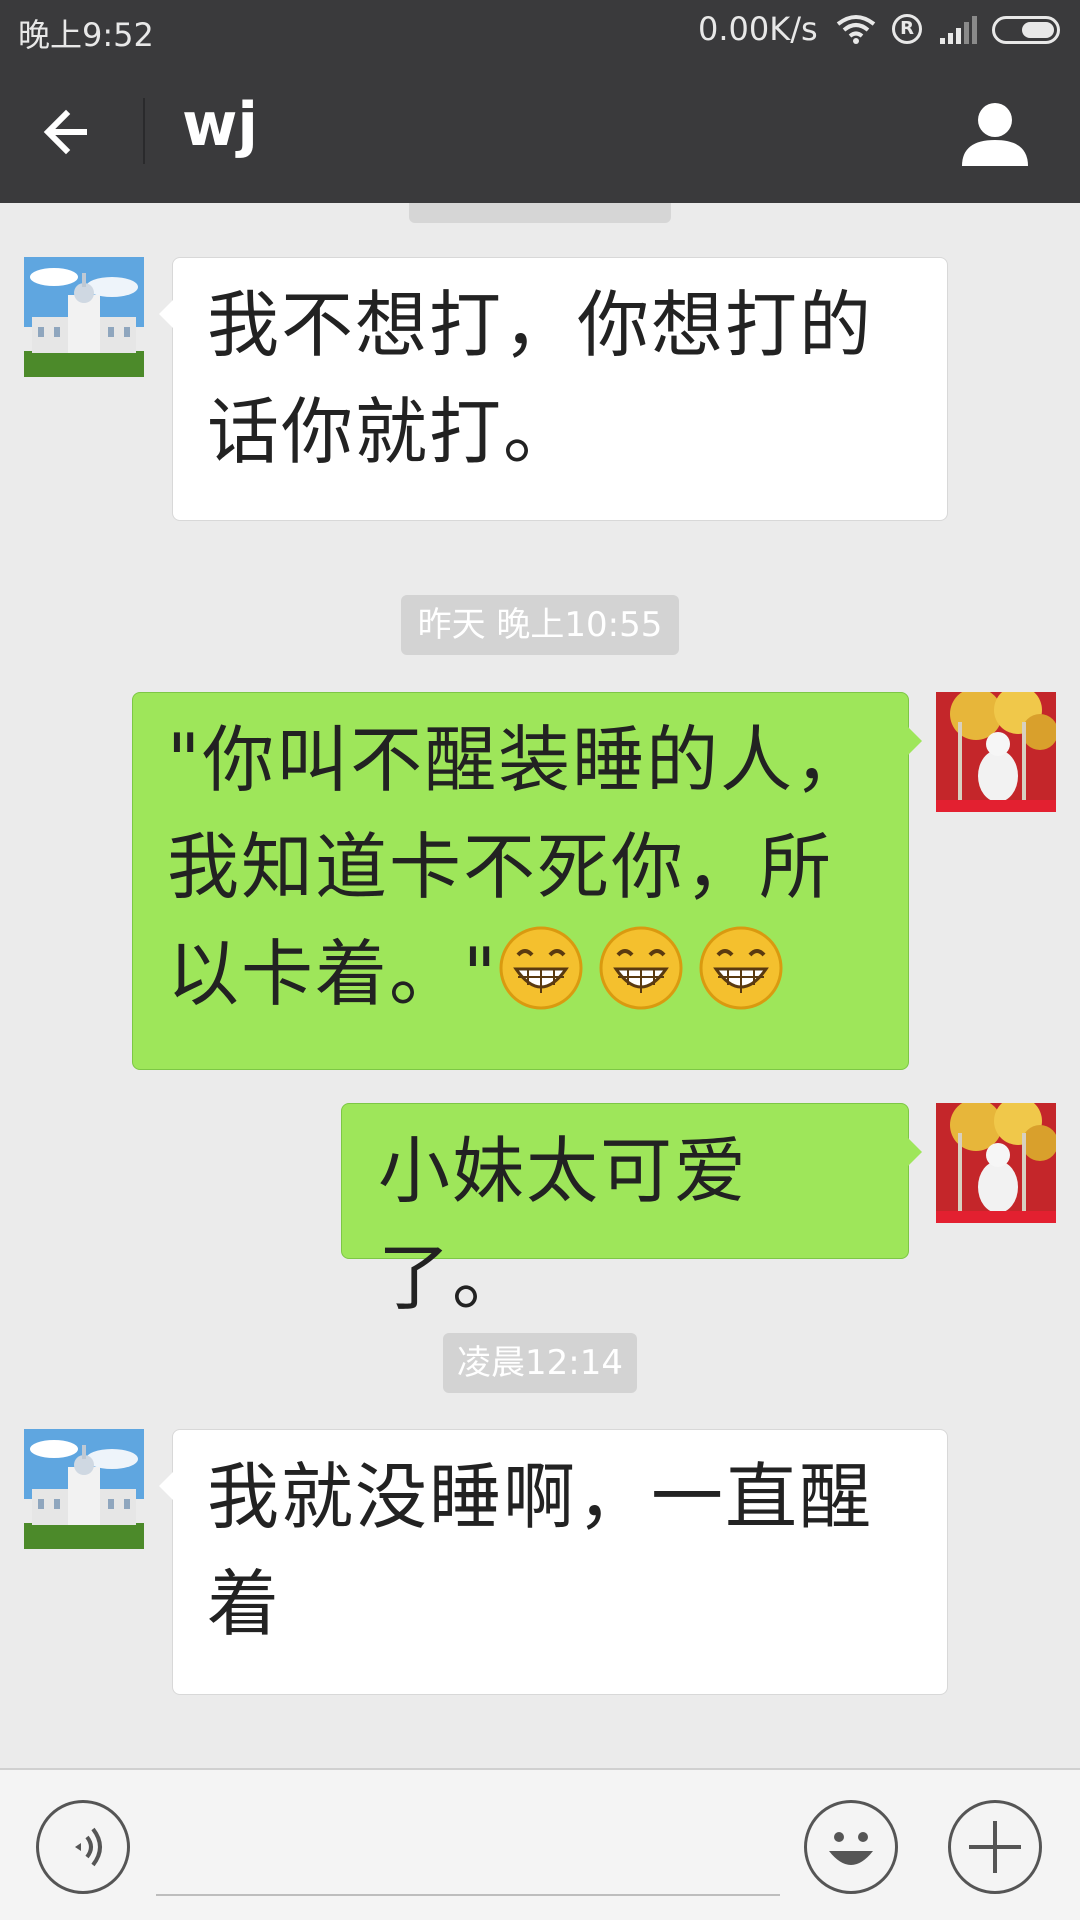  I want to click on message-bubble-received: 我不想打，你想打的话你就打。, so click(553, 389).